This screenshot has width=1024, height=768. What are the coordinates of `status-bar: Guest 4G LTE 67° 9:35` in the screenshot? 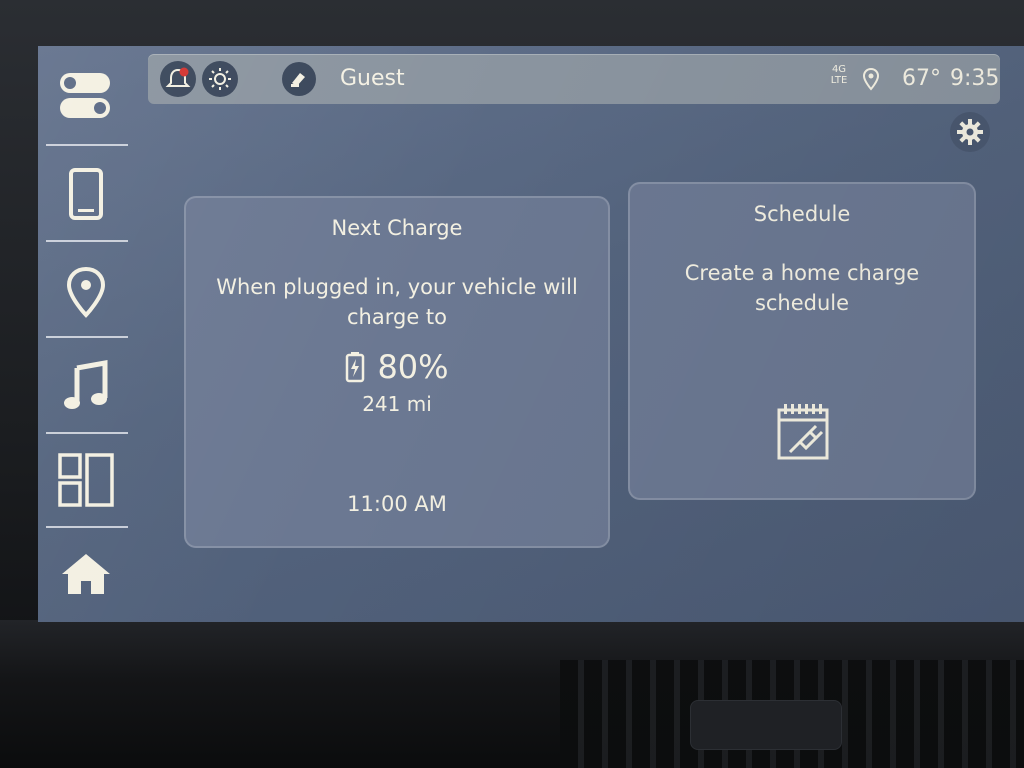 It's located at (574, 79).